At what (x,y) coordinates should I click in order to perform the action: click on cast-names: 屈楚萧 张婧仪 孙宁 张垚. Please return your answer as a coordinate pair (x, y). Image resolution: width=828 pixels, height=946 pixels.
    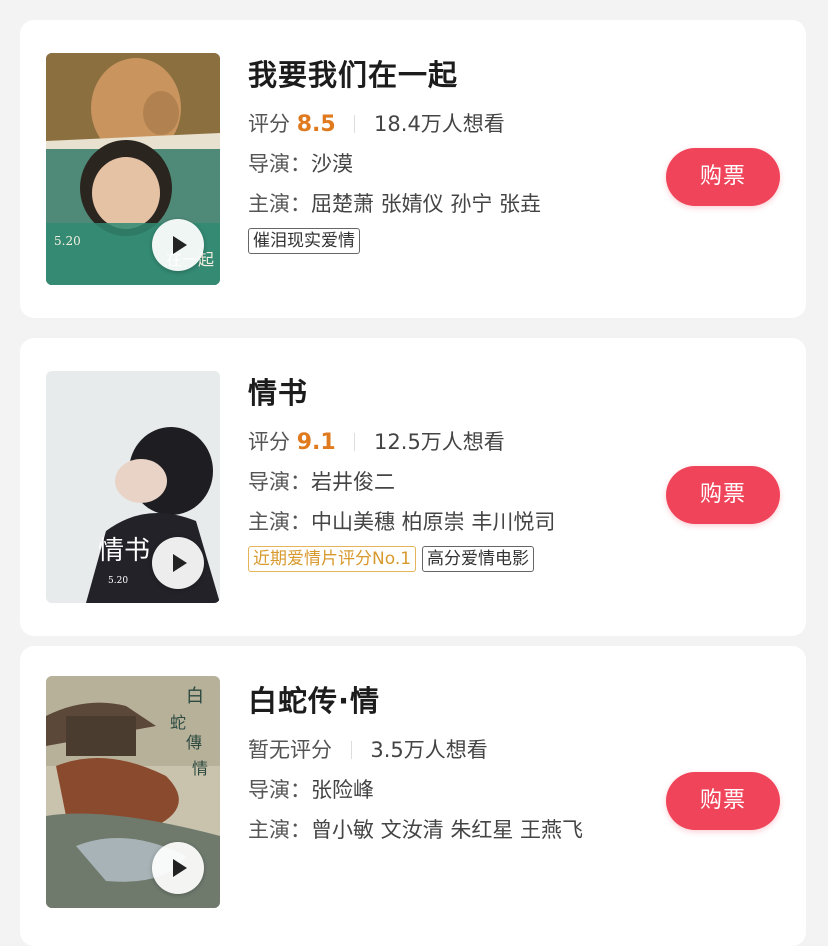
    Looking at the image, I should click on (426, 204).